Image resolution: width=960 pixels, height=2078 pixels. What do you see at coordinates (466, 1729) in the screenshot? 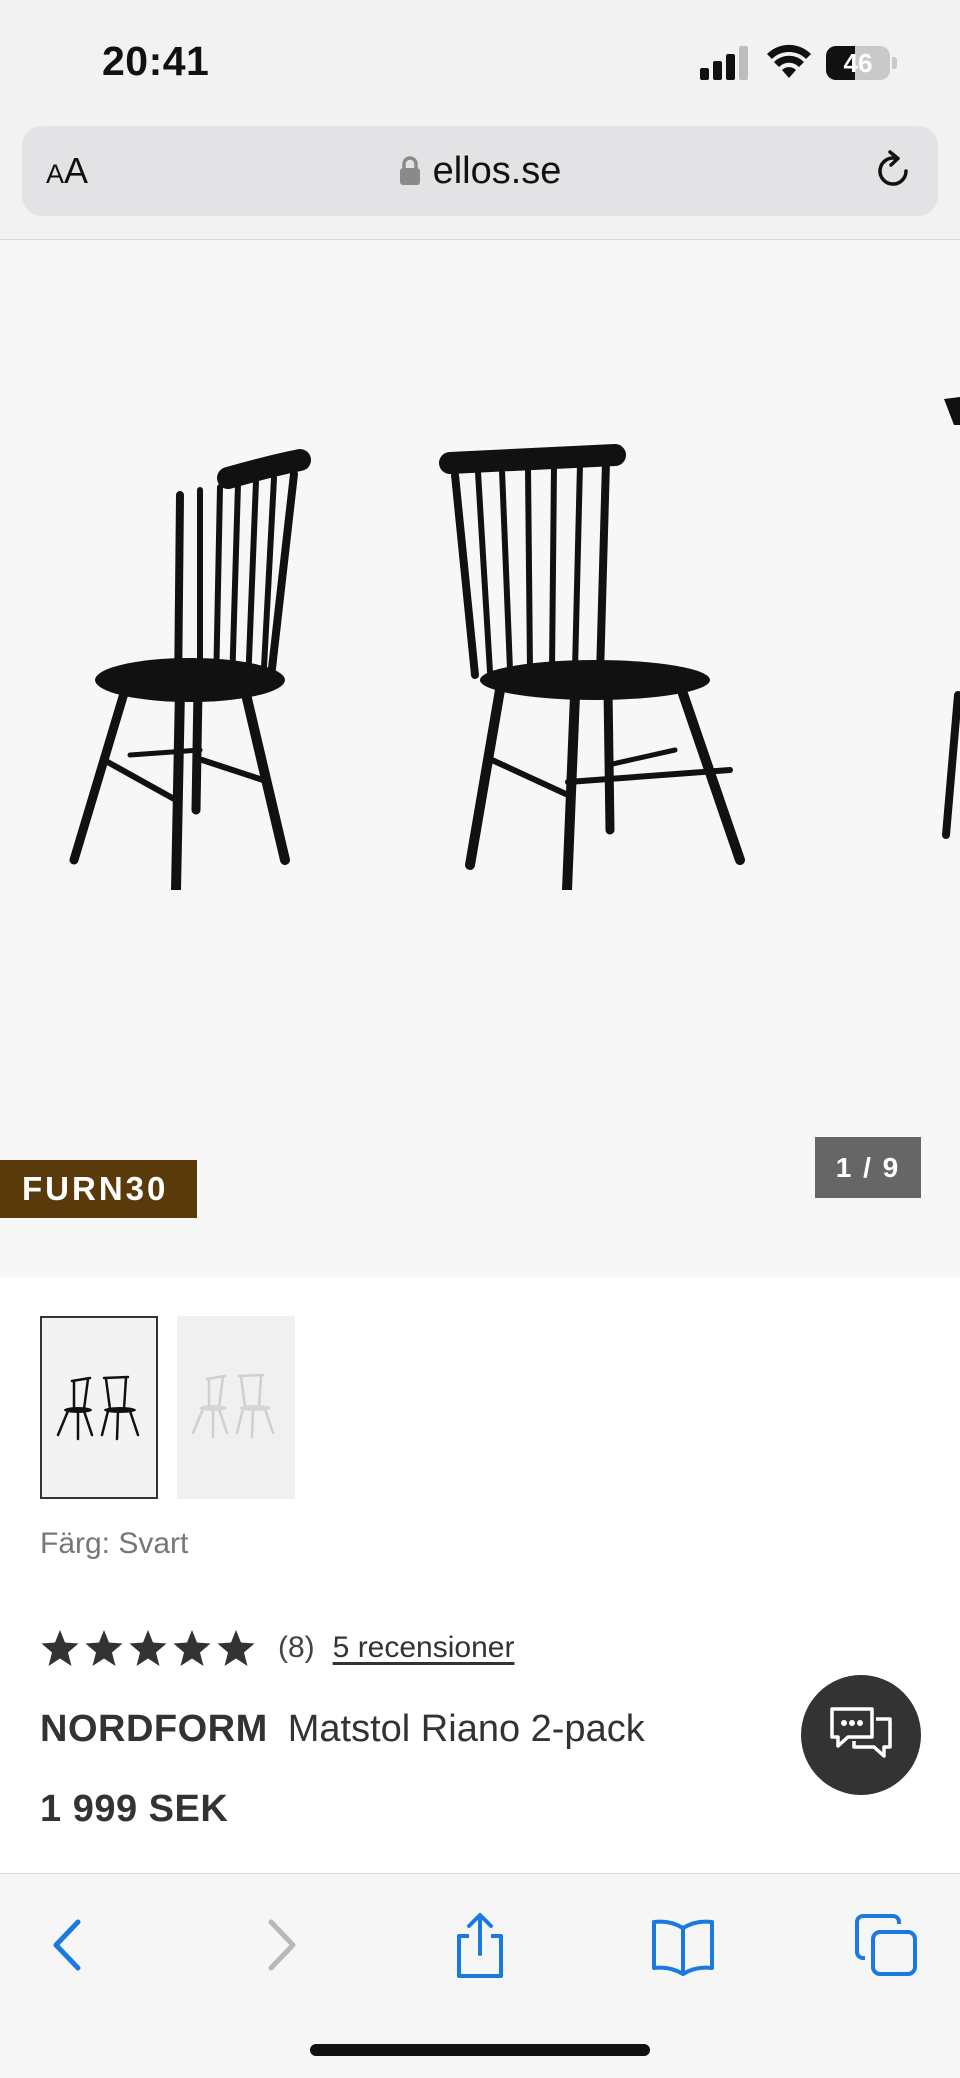
I see `product-name: Matstol Riano 2-pack` at bounding box center [466, 1729].